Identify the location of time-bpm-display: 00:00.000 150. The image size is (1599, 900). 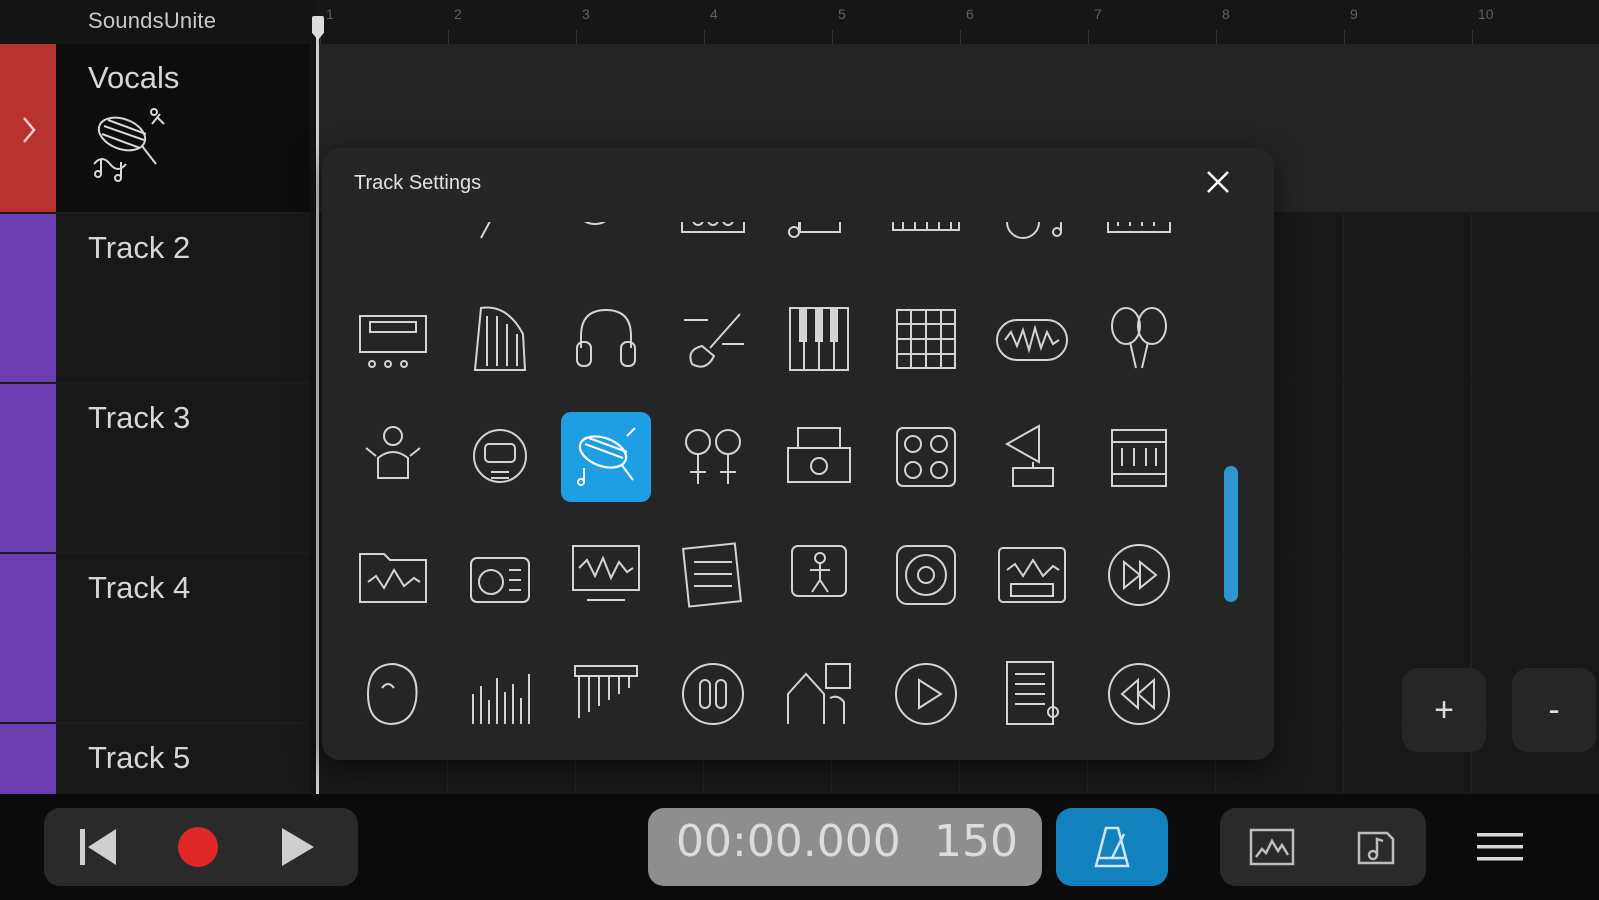
(845, 847).